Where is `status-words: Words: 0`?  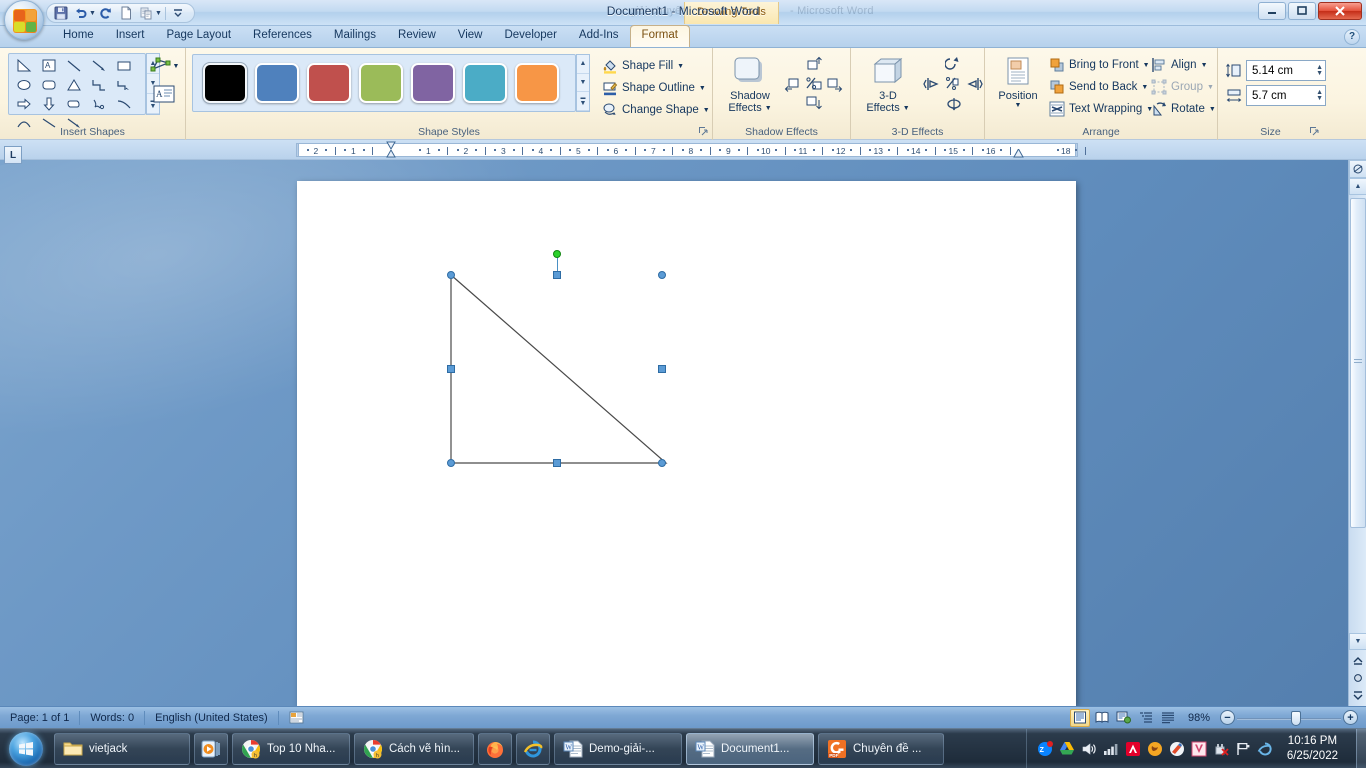 status-words: Words: 0 is located at coordinates (112, 718).